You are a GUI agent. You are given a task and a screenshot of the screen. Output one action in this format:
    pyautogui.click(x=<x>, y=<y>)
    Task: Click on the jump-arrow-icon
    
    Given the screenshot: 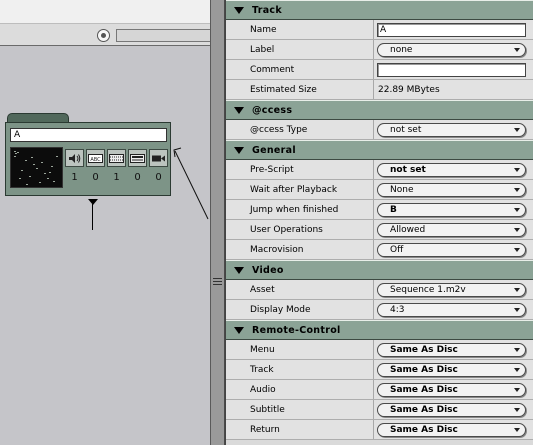 What is the action you would take?
    pyautogui.click(x=93, y=202)
    